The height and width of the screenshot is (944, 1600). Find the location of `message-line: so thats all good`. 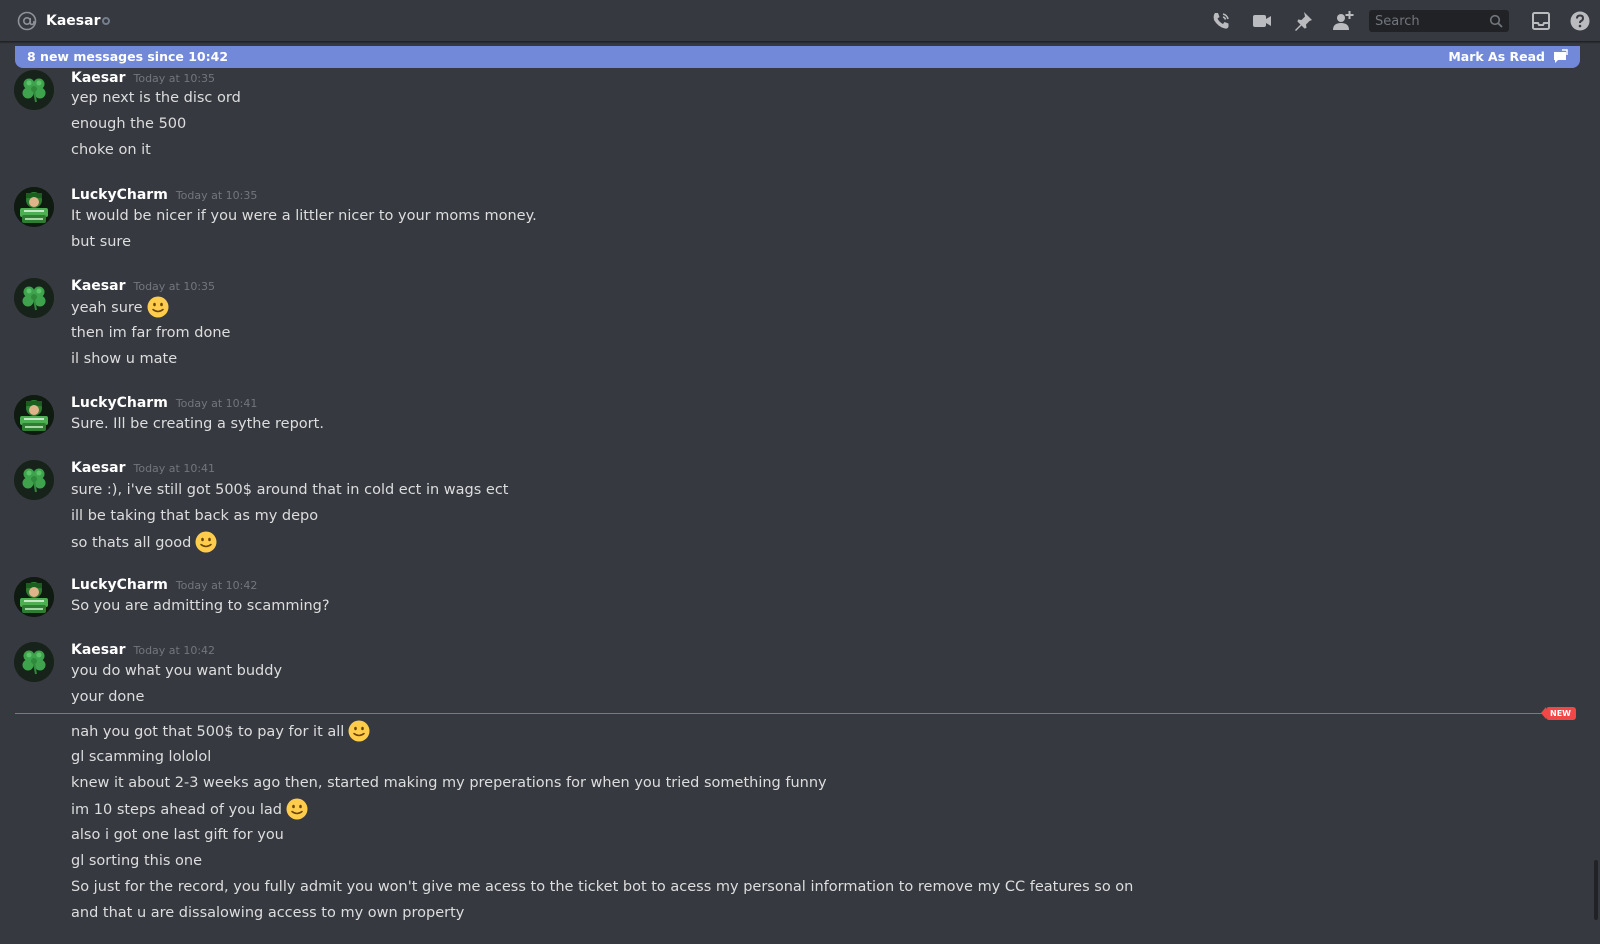

message-line: so thats all good is located at coordinates (144, 542).